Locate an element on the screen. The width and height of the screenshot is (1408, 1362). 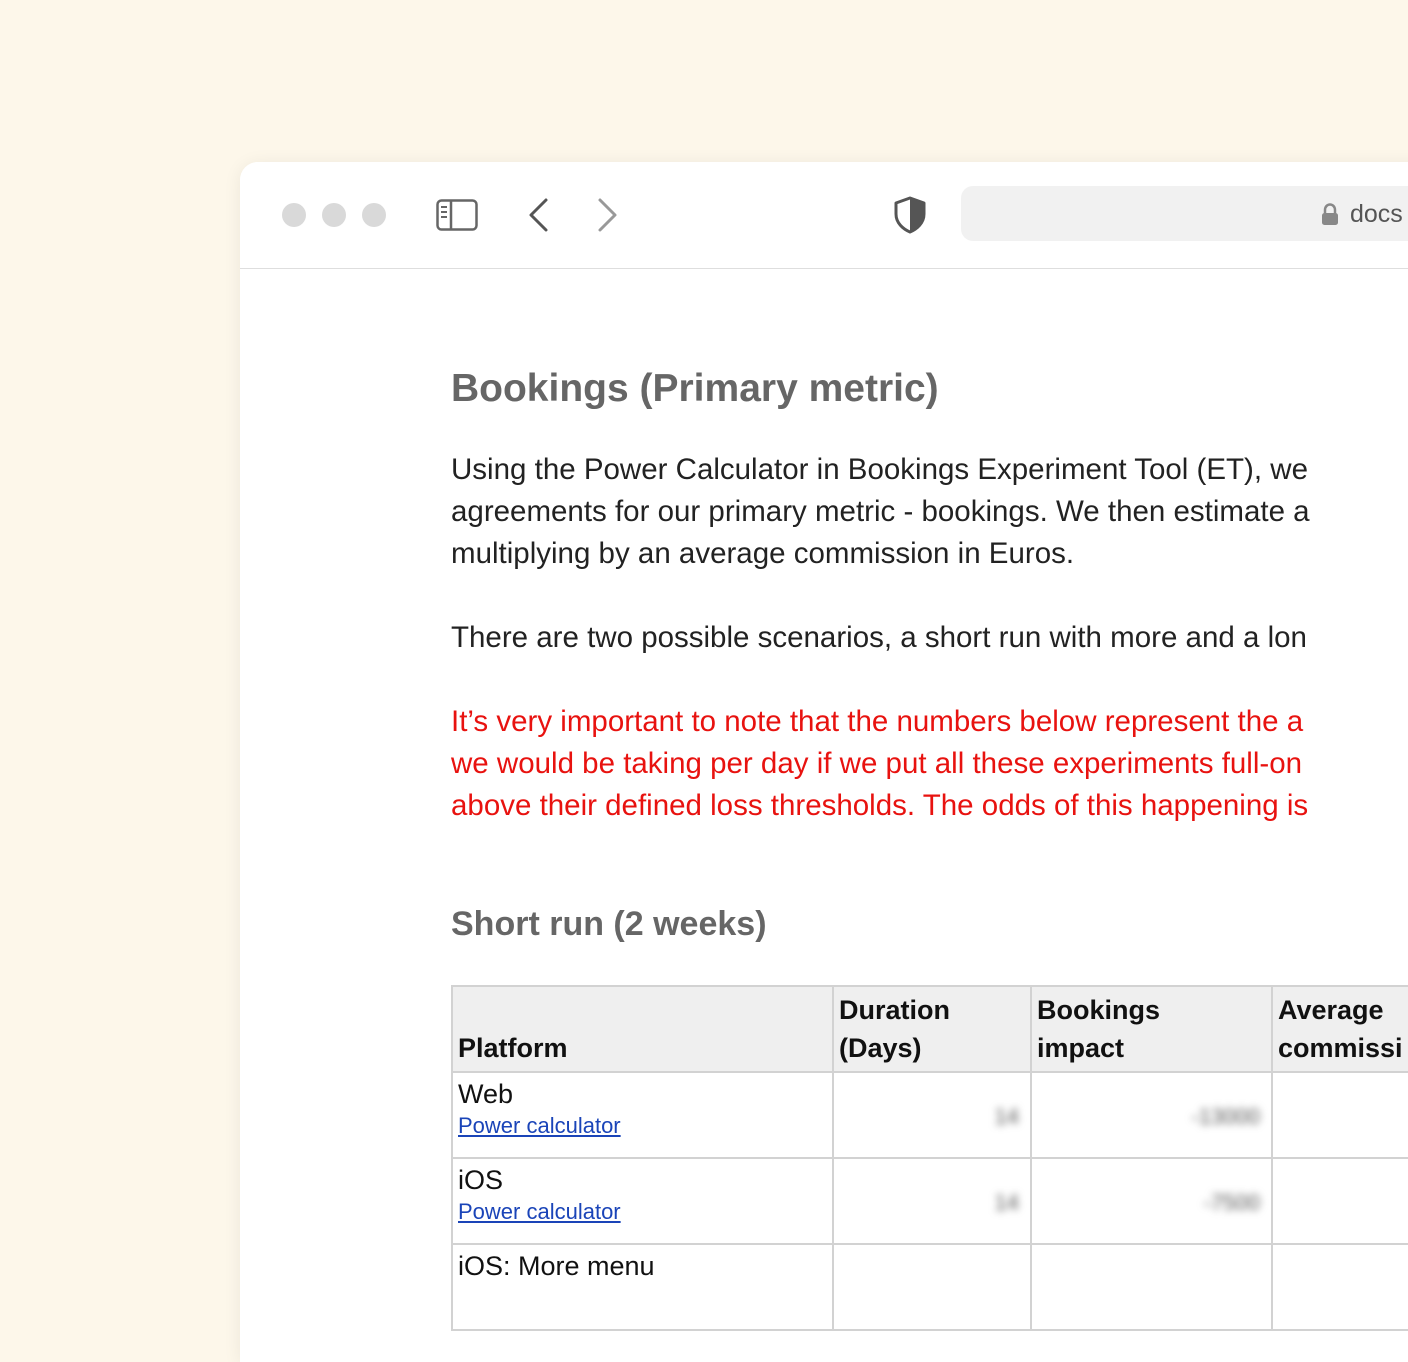
url-text: docs is located at coordinates (1376, 214).